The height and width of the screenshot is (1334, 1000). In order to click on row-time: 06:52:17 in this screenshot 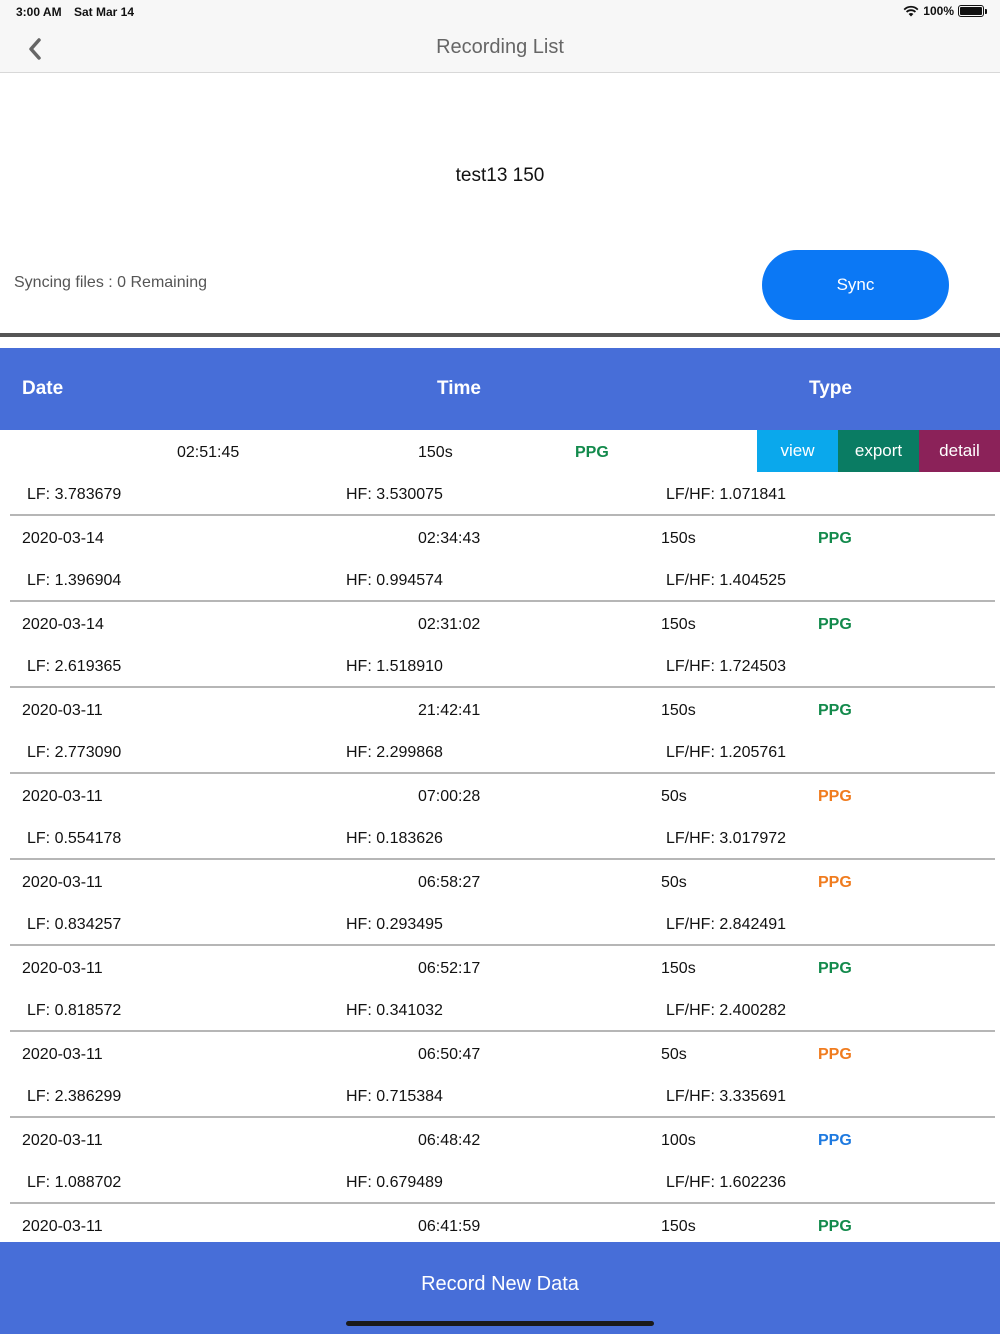, I will do `click(449, 968)`.